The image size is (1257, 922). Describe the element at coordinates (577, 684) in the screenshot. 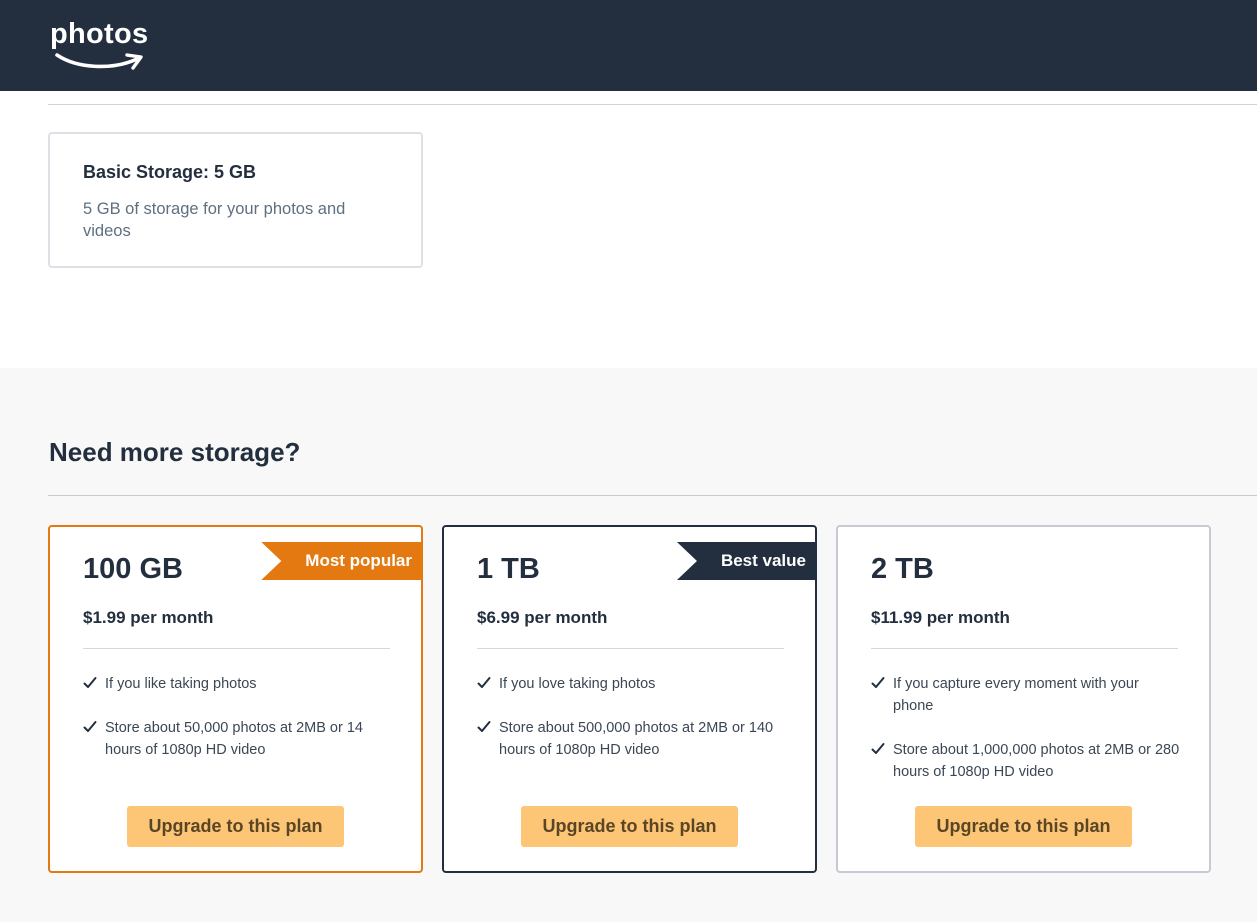

I see `feature-text: If you love taking photos` at that location.